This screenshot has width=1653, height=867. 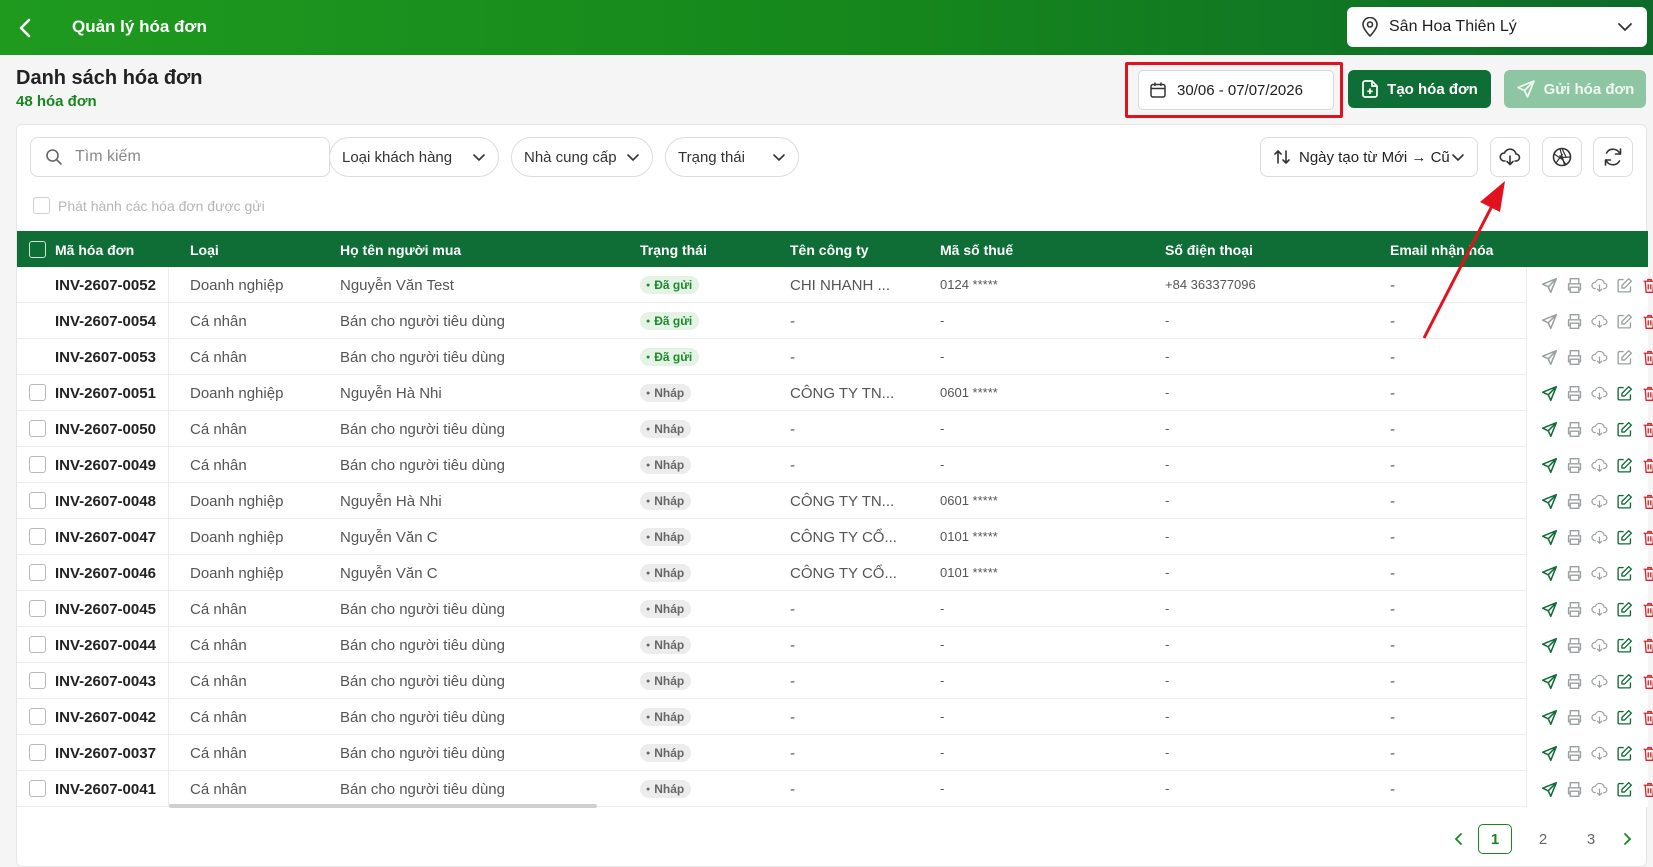 I want to click on back-button, so click(x=25, y=28).